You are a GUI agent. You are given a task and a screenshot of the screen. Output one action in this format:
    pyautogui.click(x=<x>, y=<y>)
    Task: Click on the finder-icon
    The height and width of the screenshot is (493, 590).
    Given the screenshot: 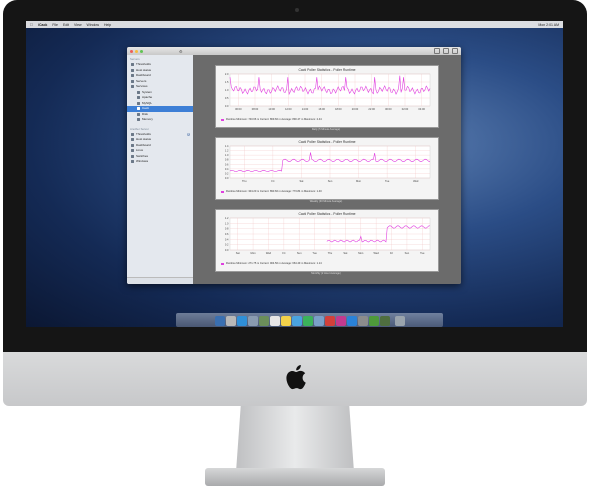 What is the action you would take?
    pyautogui.click(x=219, y=321)
    